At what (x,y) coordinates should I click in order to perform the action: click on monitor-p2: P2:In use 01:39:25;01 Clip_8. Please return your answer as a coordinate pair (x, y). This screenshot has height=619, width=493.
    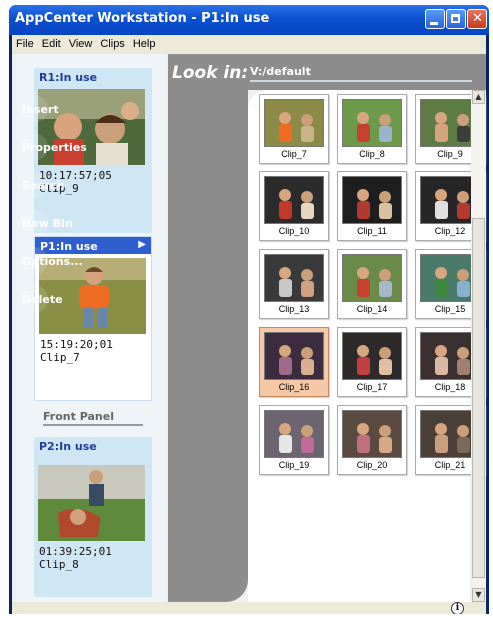
    Looking at the image, I should click on (93, 517).